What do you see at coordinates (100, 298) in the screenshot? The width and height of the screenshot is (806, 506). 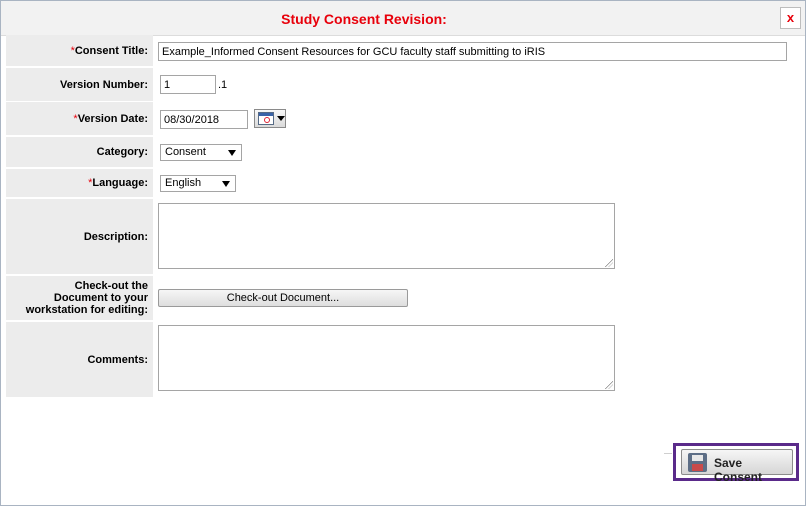 I see `checkout-label-line2: Document to your` at bounding box center [100, 298].